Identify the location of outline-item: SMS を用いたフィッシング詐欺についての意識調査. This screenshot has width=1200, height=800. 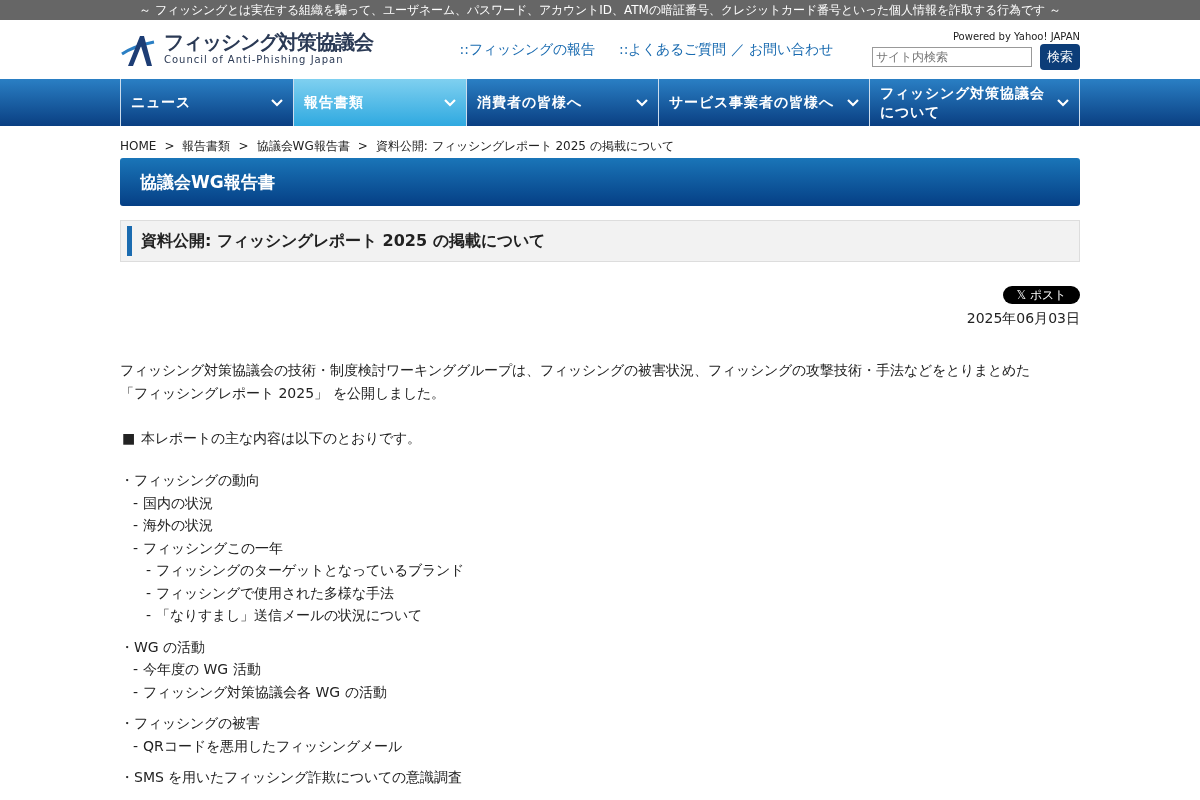
(298, 777).